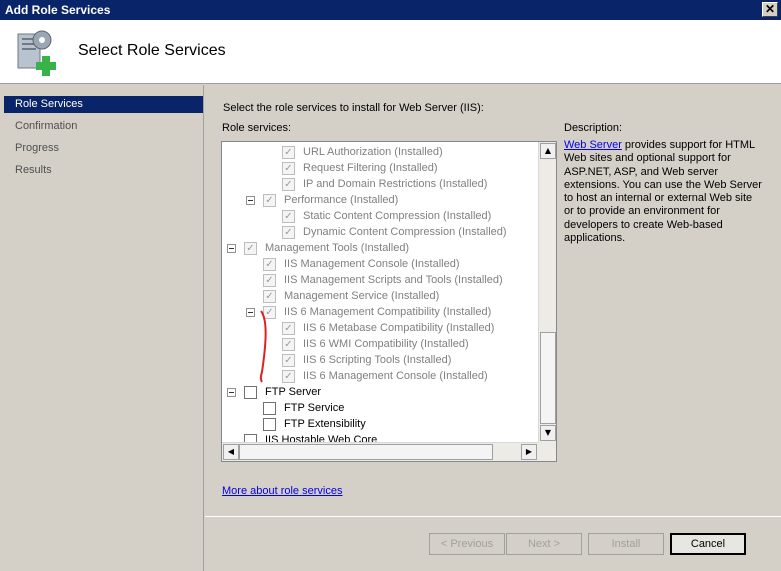  What do you see at coordinates (593, 145) in the screenshot?
I see `web-server-link: Web Server` at bounding box center [593, 145].